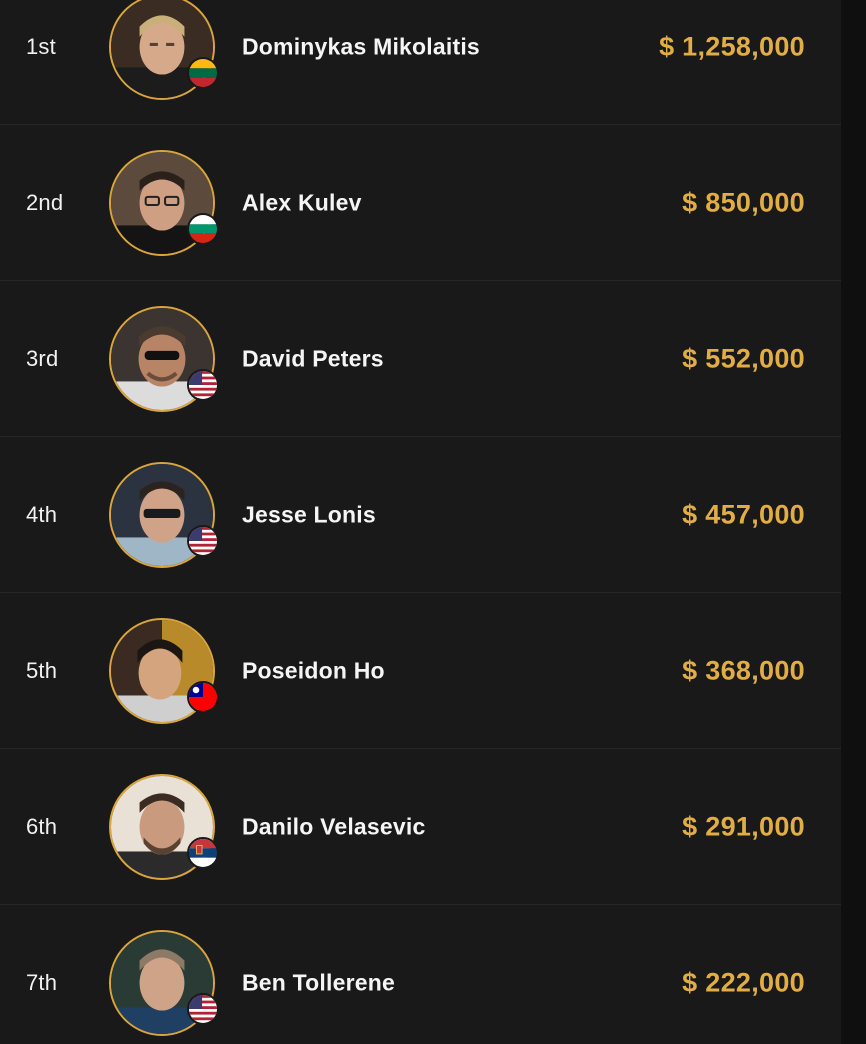 The image size is (866, 1044). Describe the element at coordinates (333, 826) in the screenshot. I see `player-name: Danilo Velasevic` at that location.